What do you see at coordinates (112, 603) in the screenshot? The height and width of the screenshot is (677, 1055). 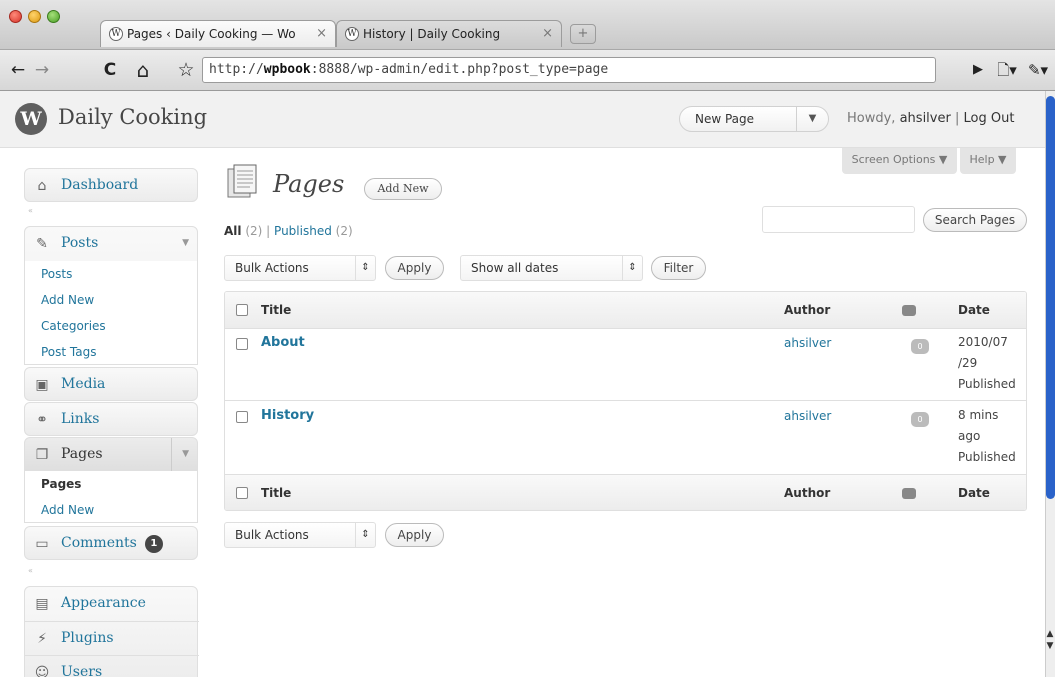 I see `menu-appearance: ▤ Appearance` at bounding box center [112, 603].